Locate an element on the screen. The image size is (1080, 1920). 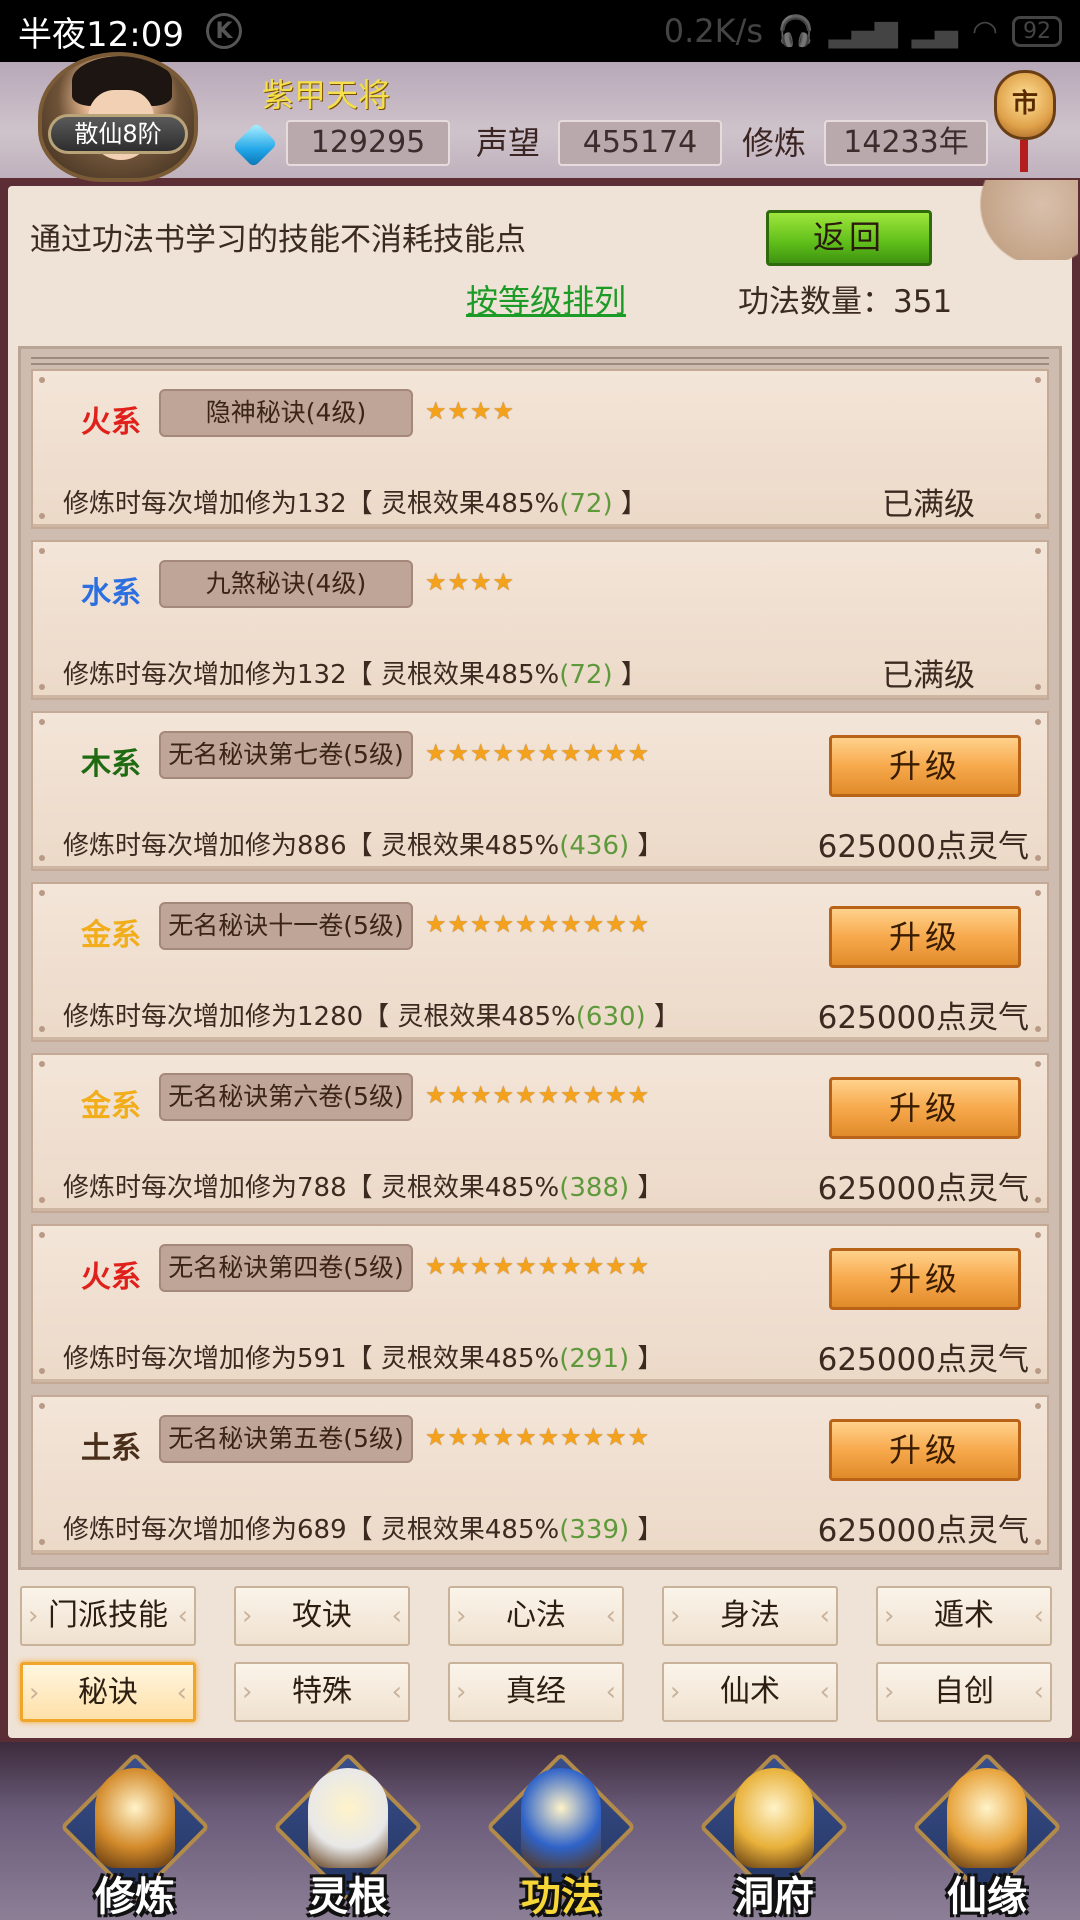
skill-name: 无名秘诀第四卷(5级) is located at coordinates (286, 1268).